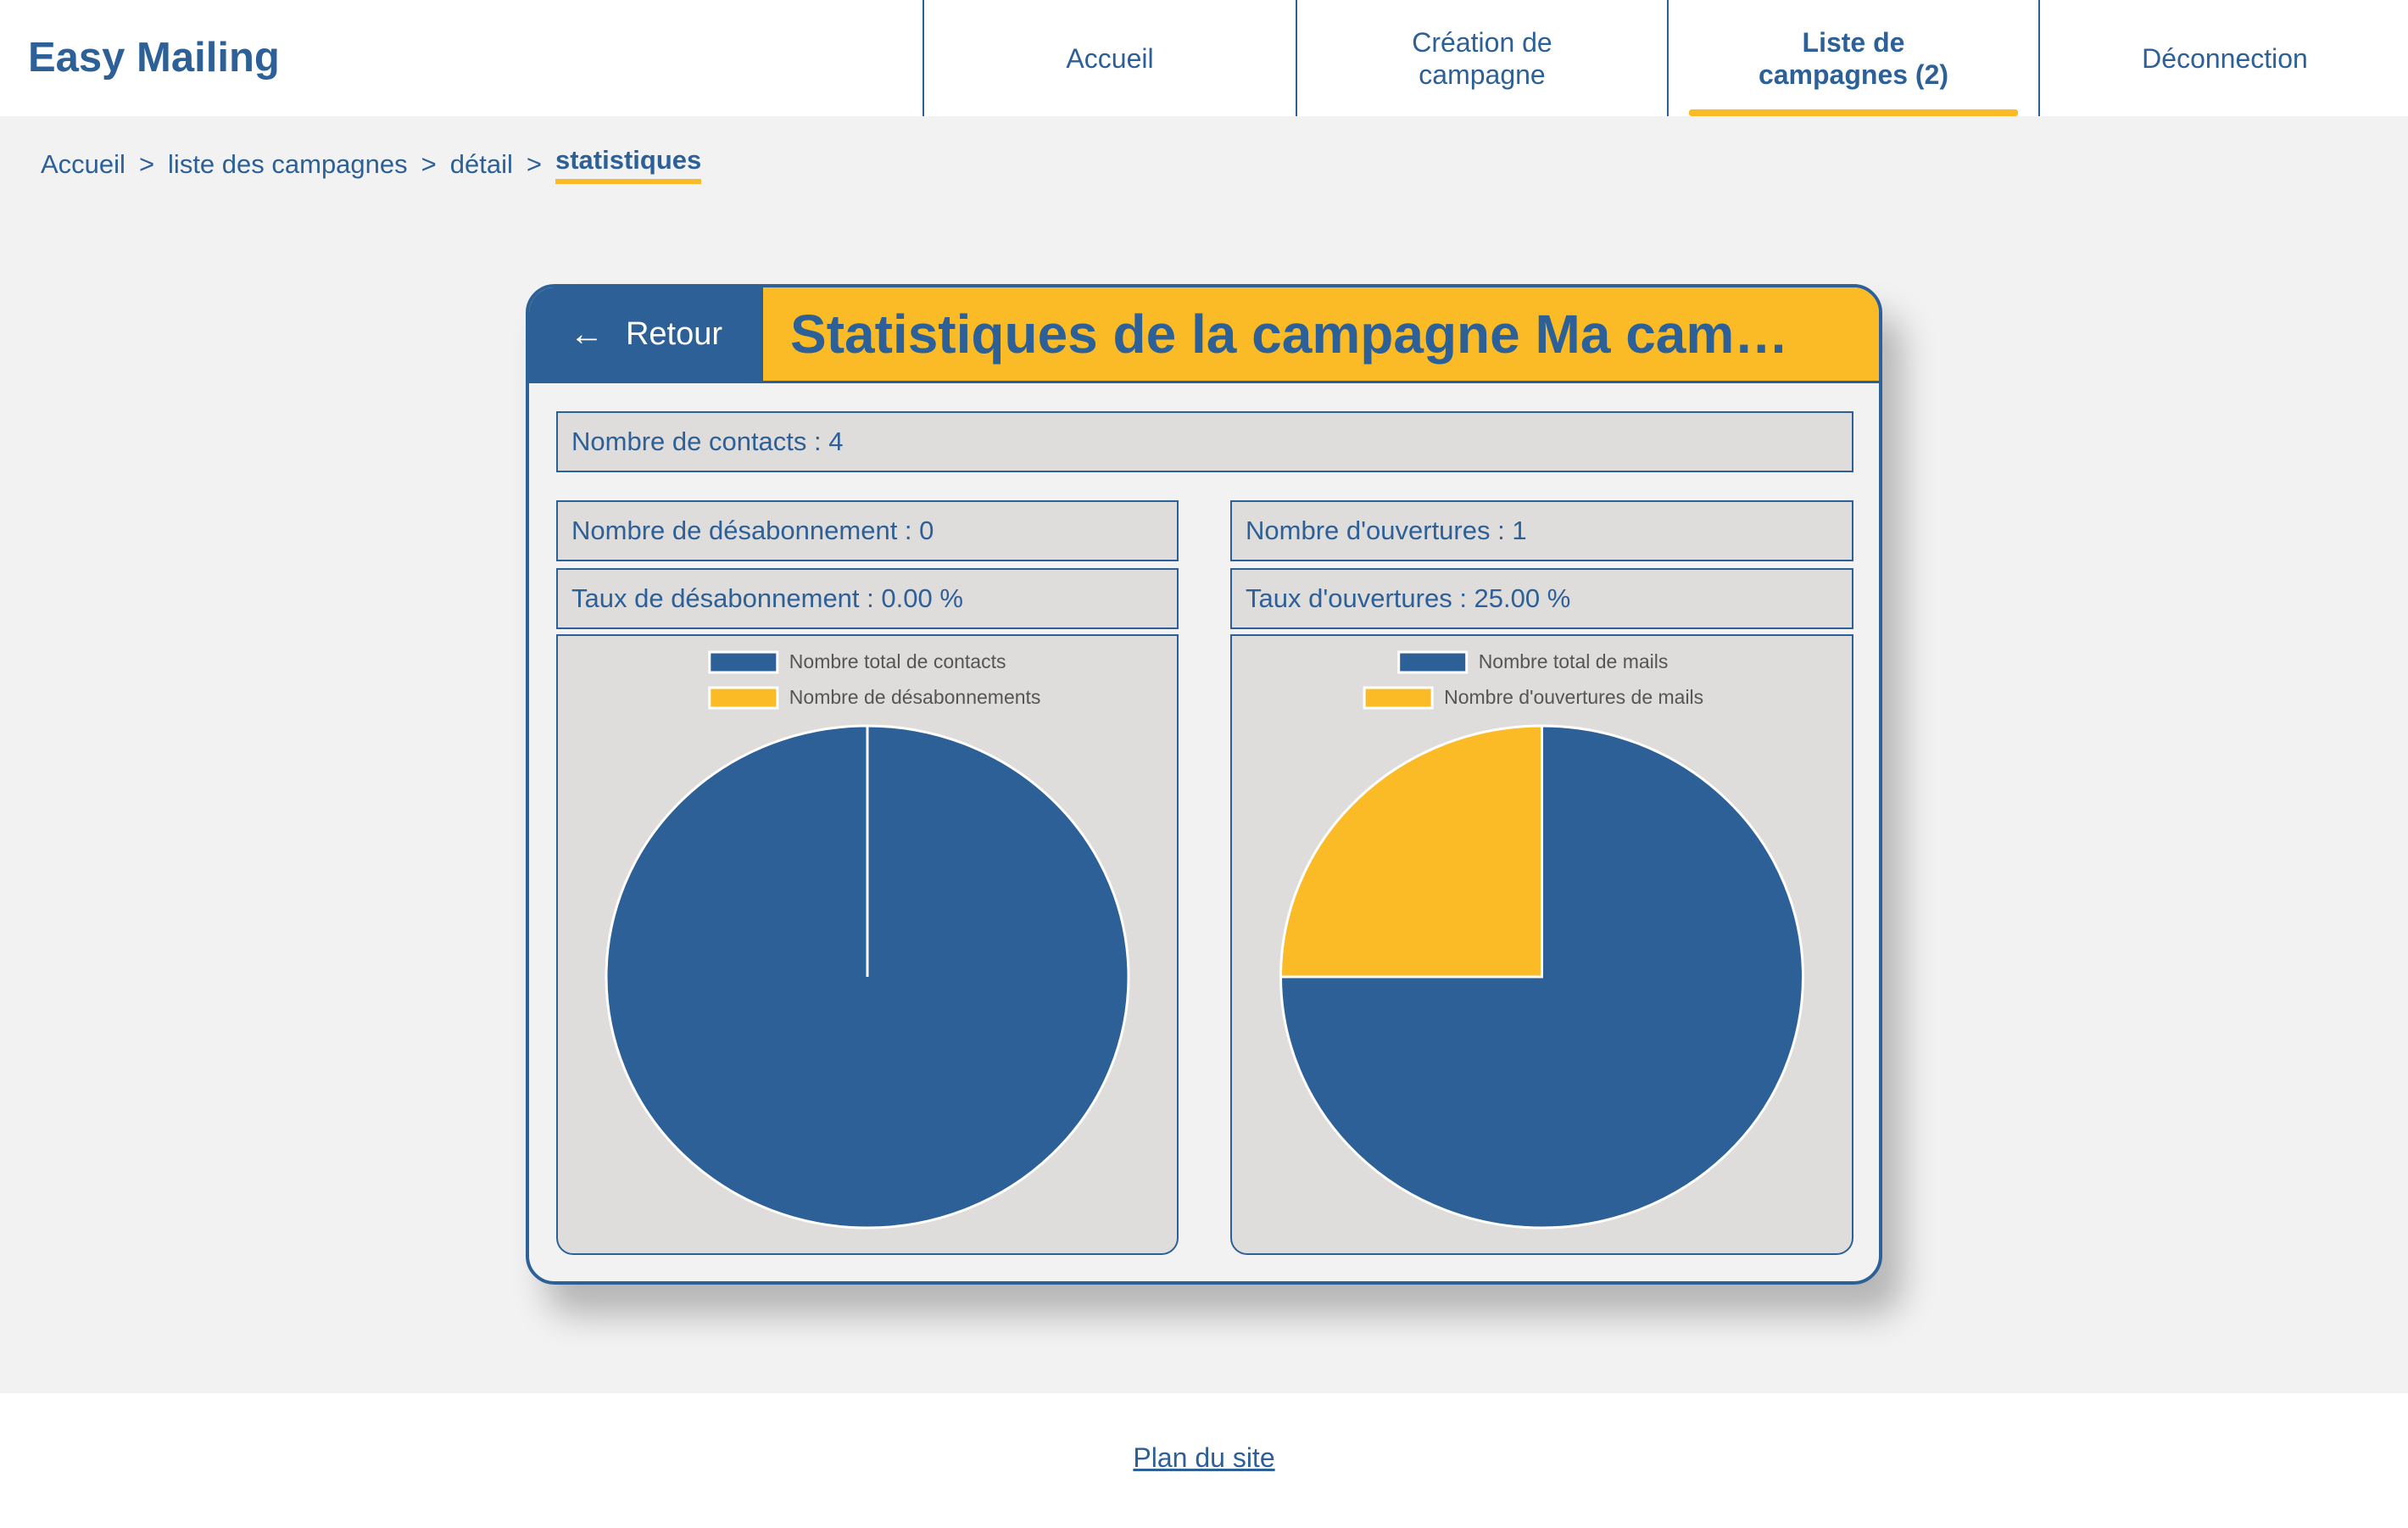 This screenshot has width=2408, height=1528. I want to click on nav-item-creation-campagne: Création de campagne, so click(1481, 58).